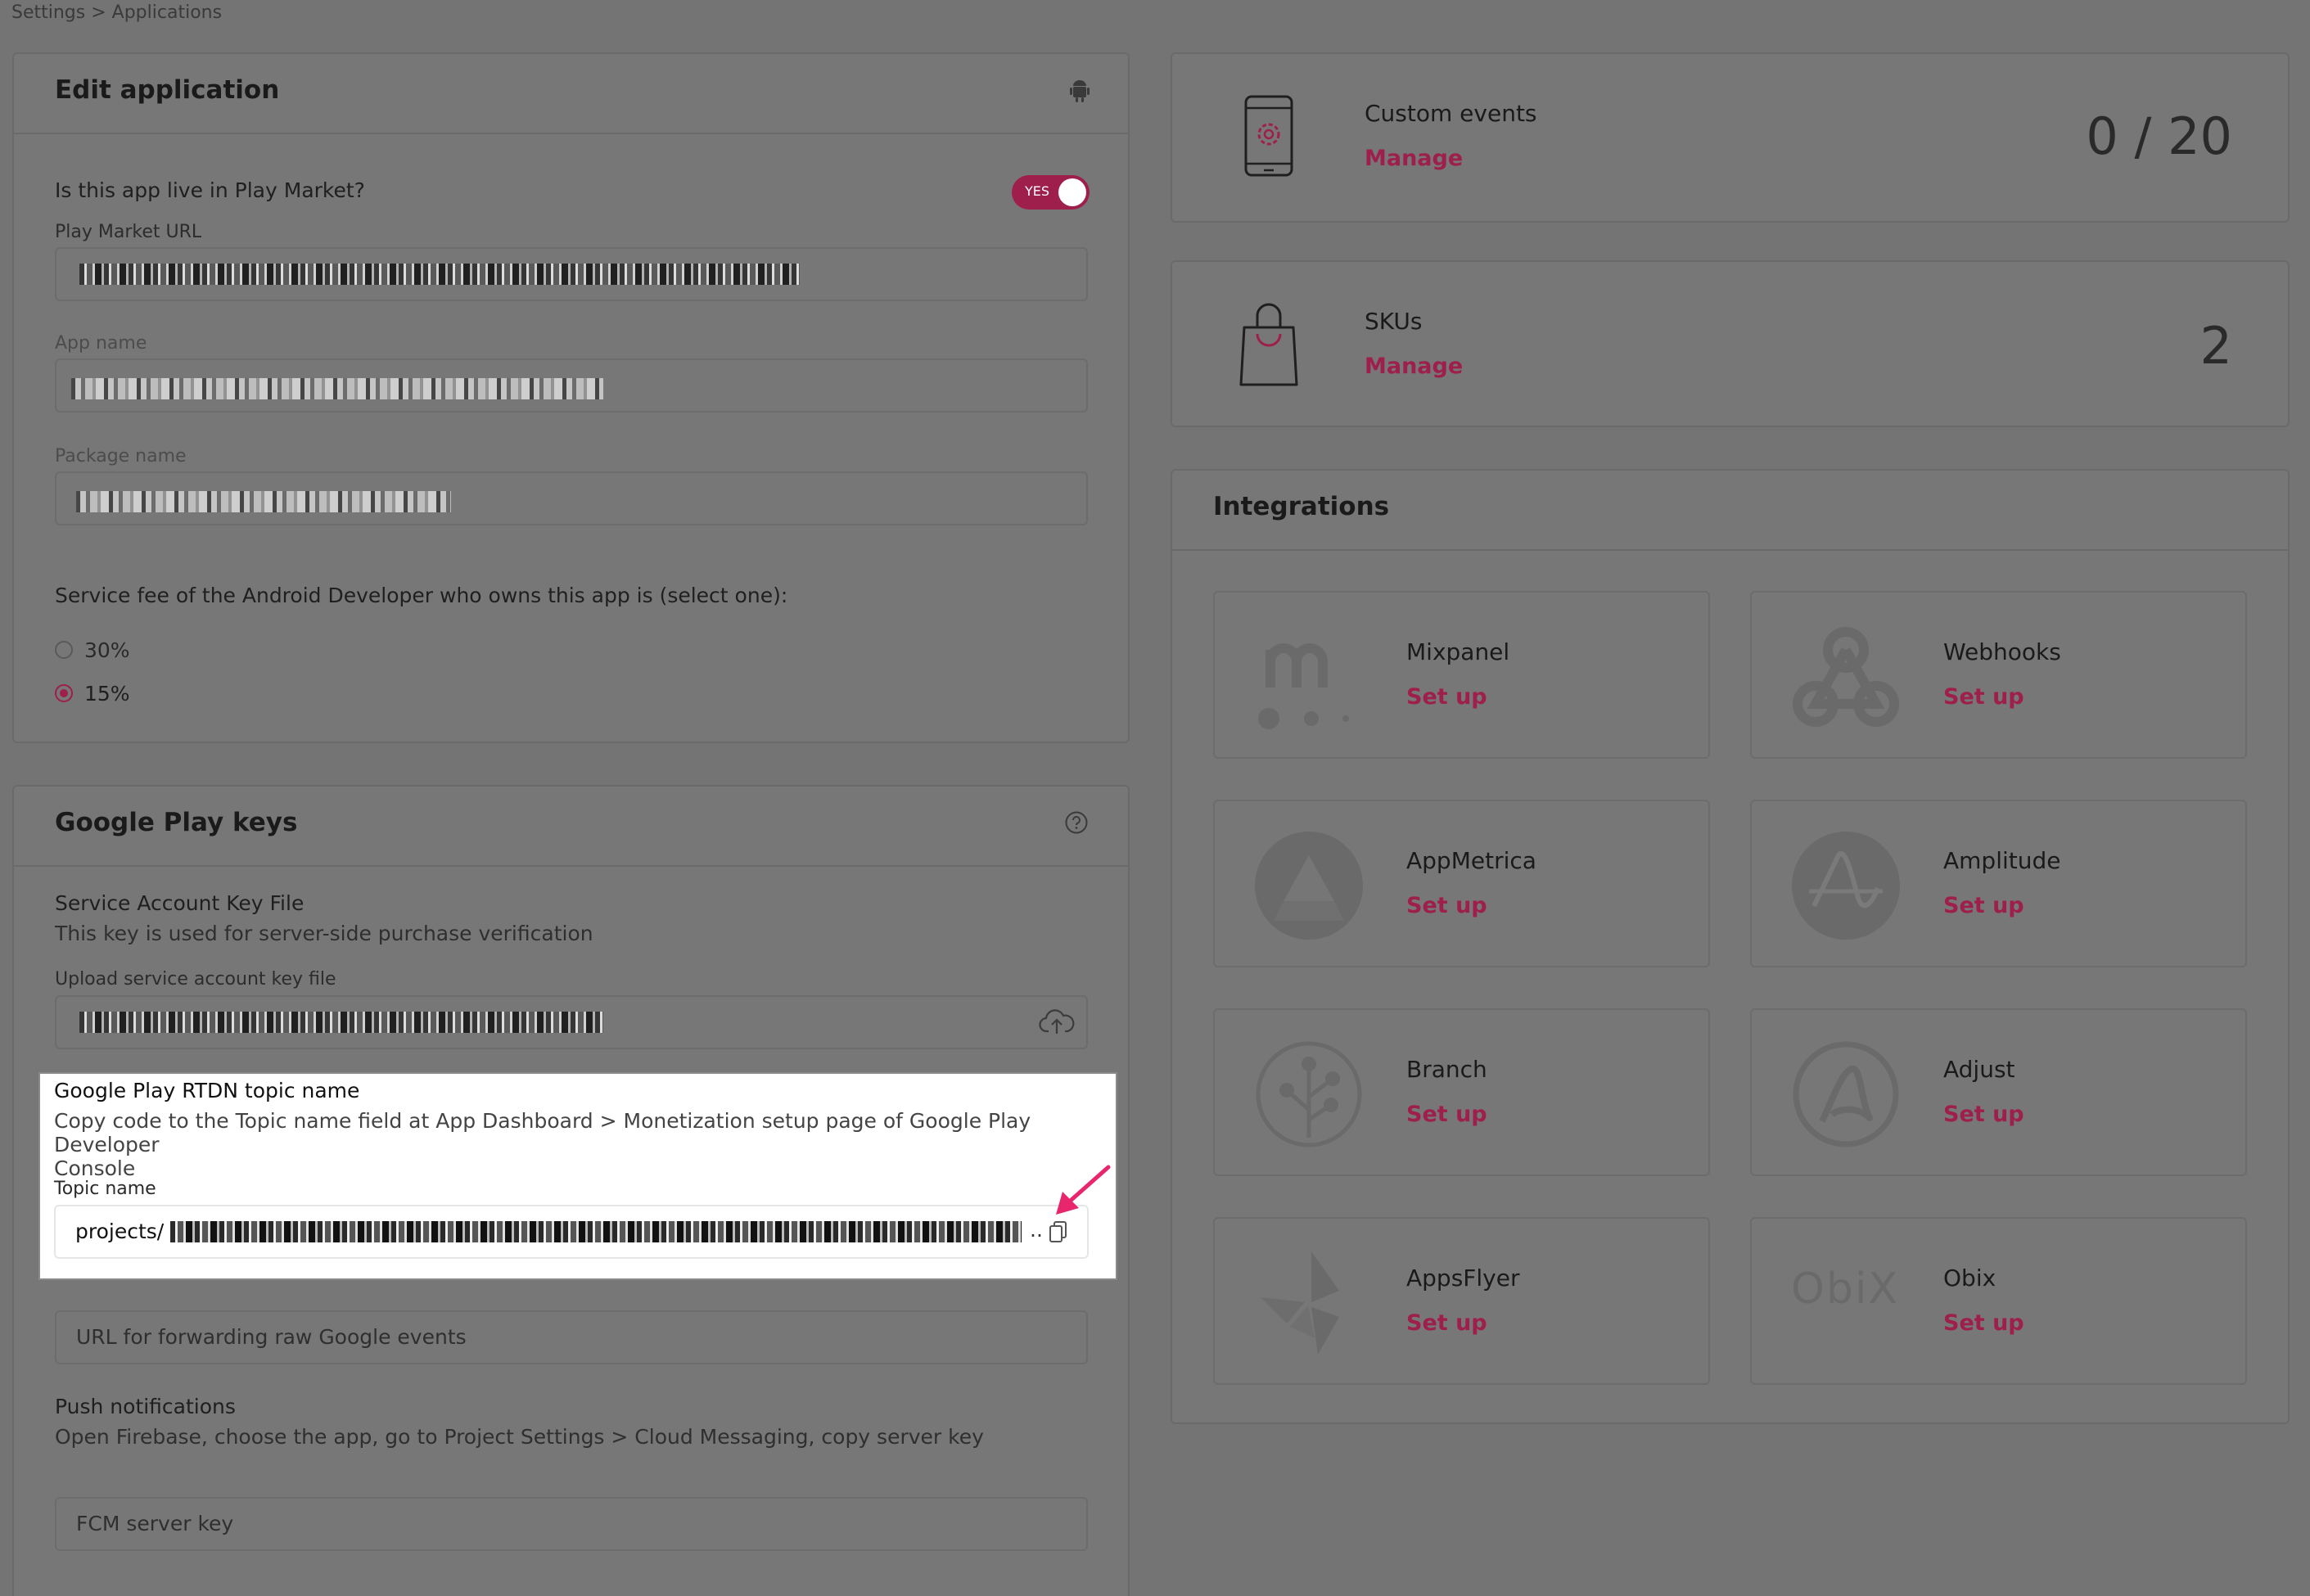 This screenshot has height=1596, width=2310. What do you see at coordinates (1846, 1094) in the screenshot?
I see `adjust-logo-icon` at bounding box center [1846, 1094].